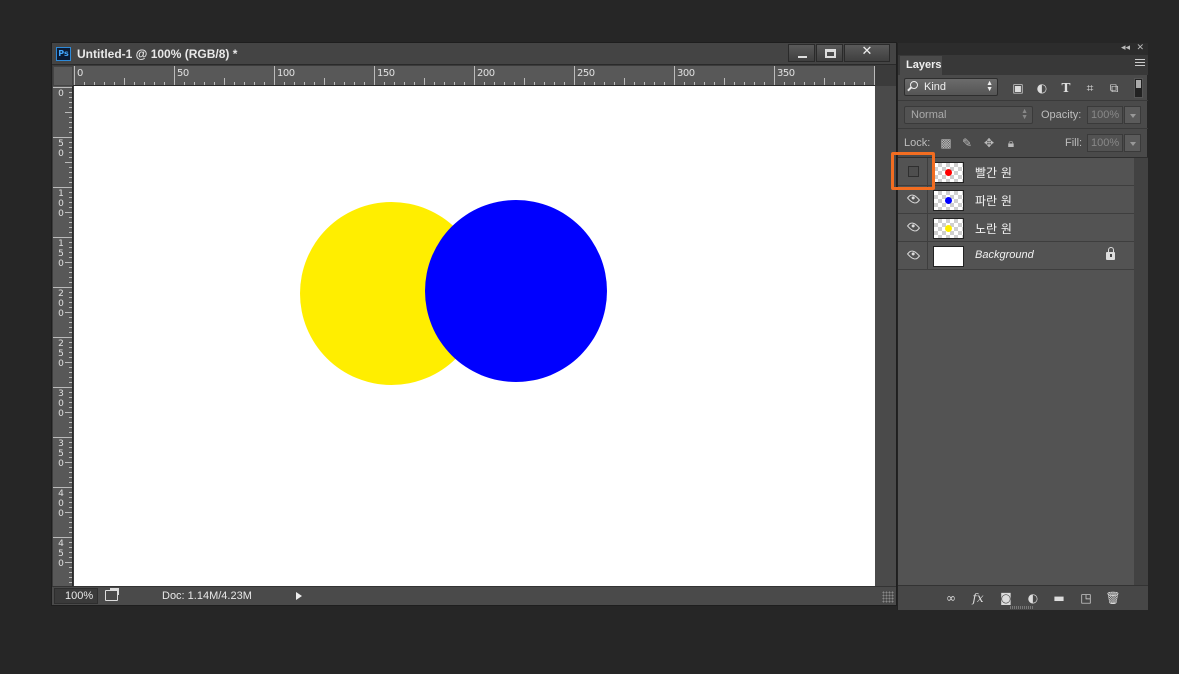 The height and width of the screenshot is (674, 1179). I want to click on maximize-button, so click(829, 53).